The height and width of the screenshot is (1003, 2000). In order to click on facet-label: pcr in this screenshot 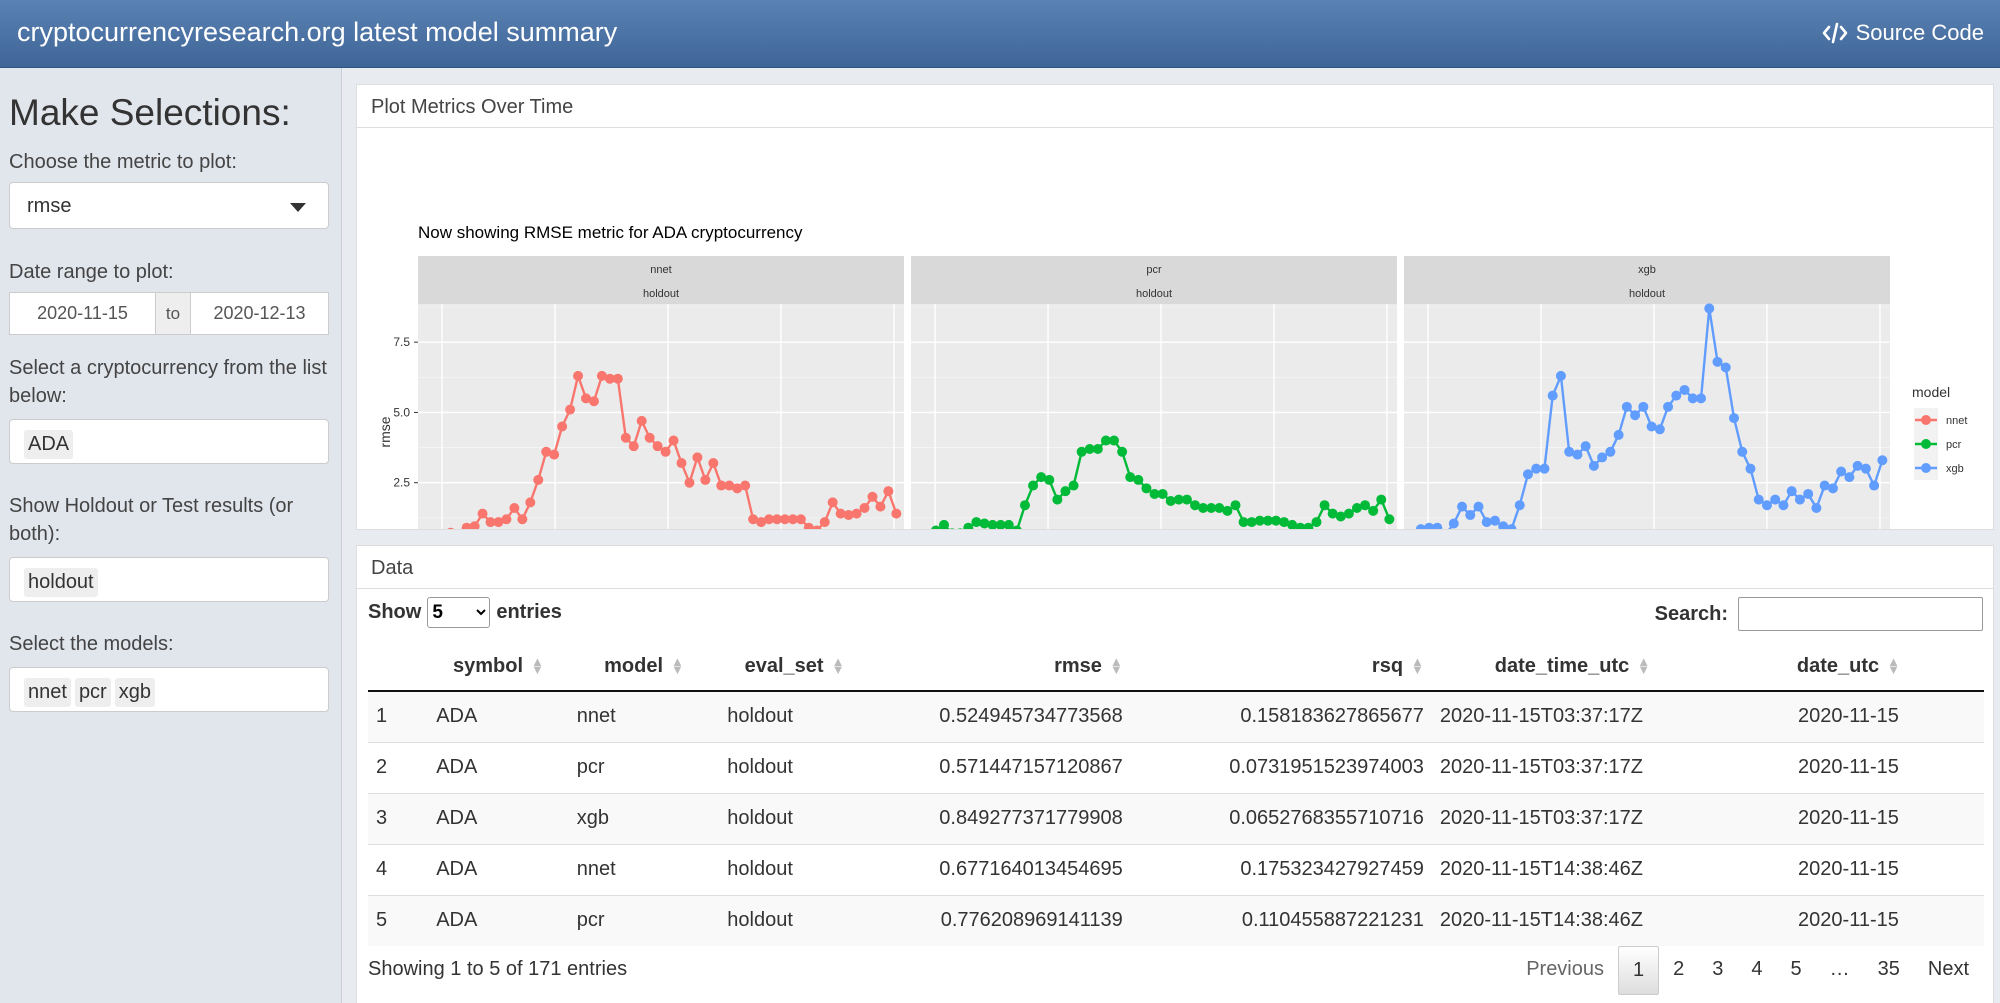, I will do `click(1154, 270)`.